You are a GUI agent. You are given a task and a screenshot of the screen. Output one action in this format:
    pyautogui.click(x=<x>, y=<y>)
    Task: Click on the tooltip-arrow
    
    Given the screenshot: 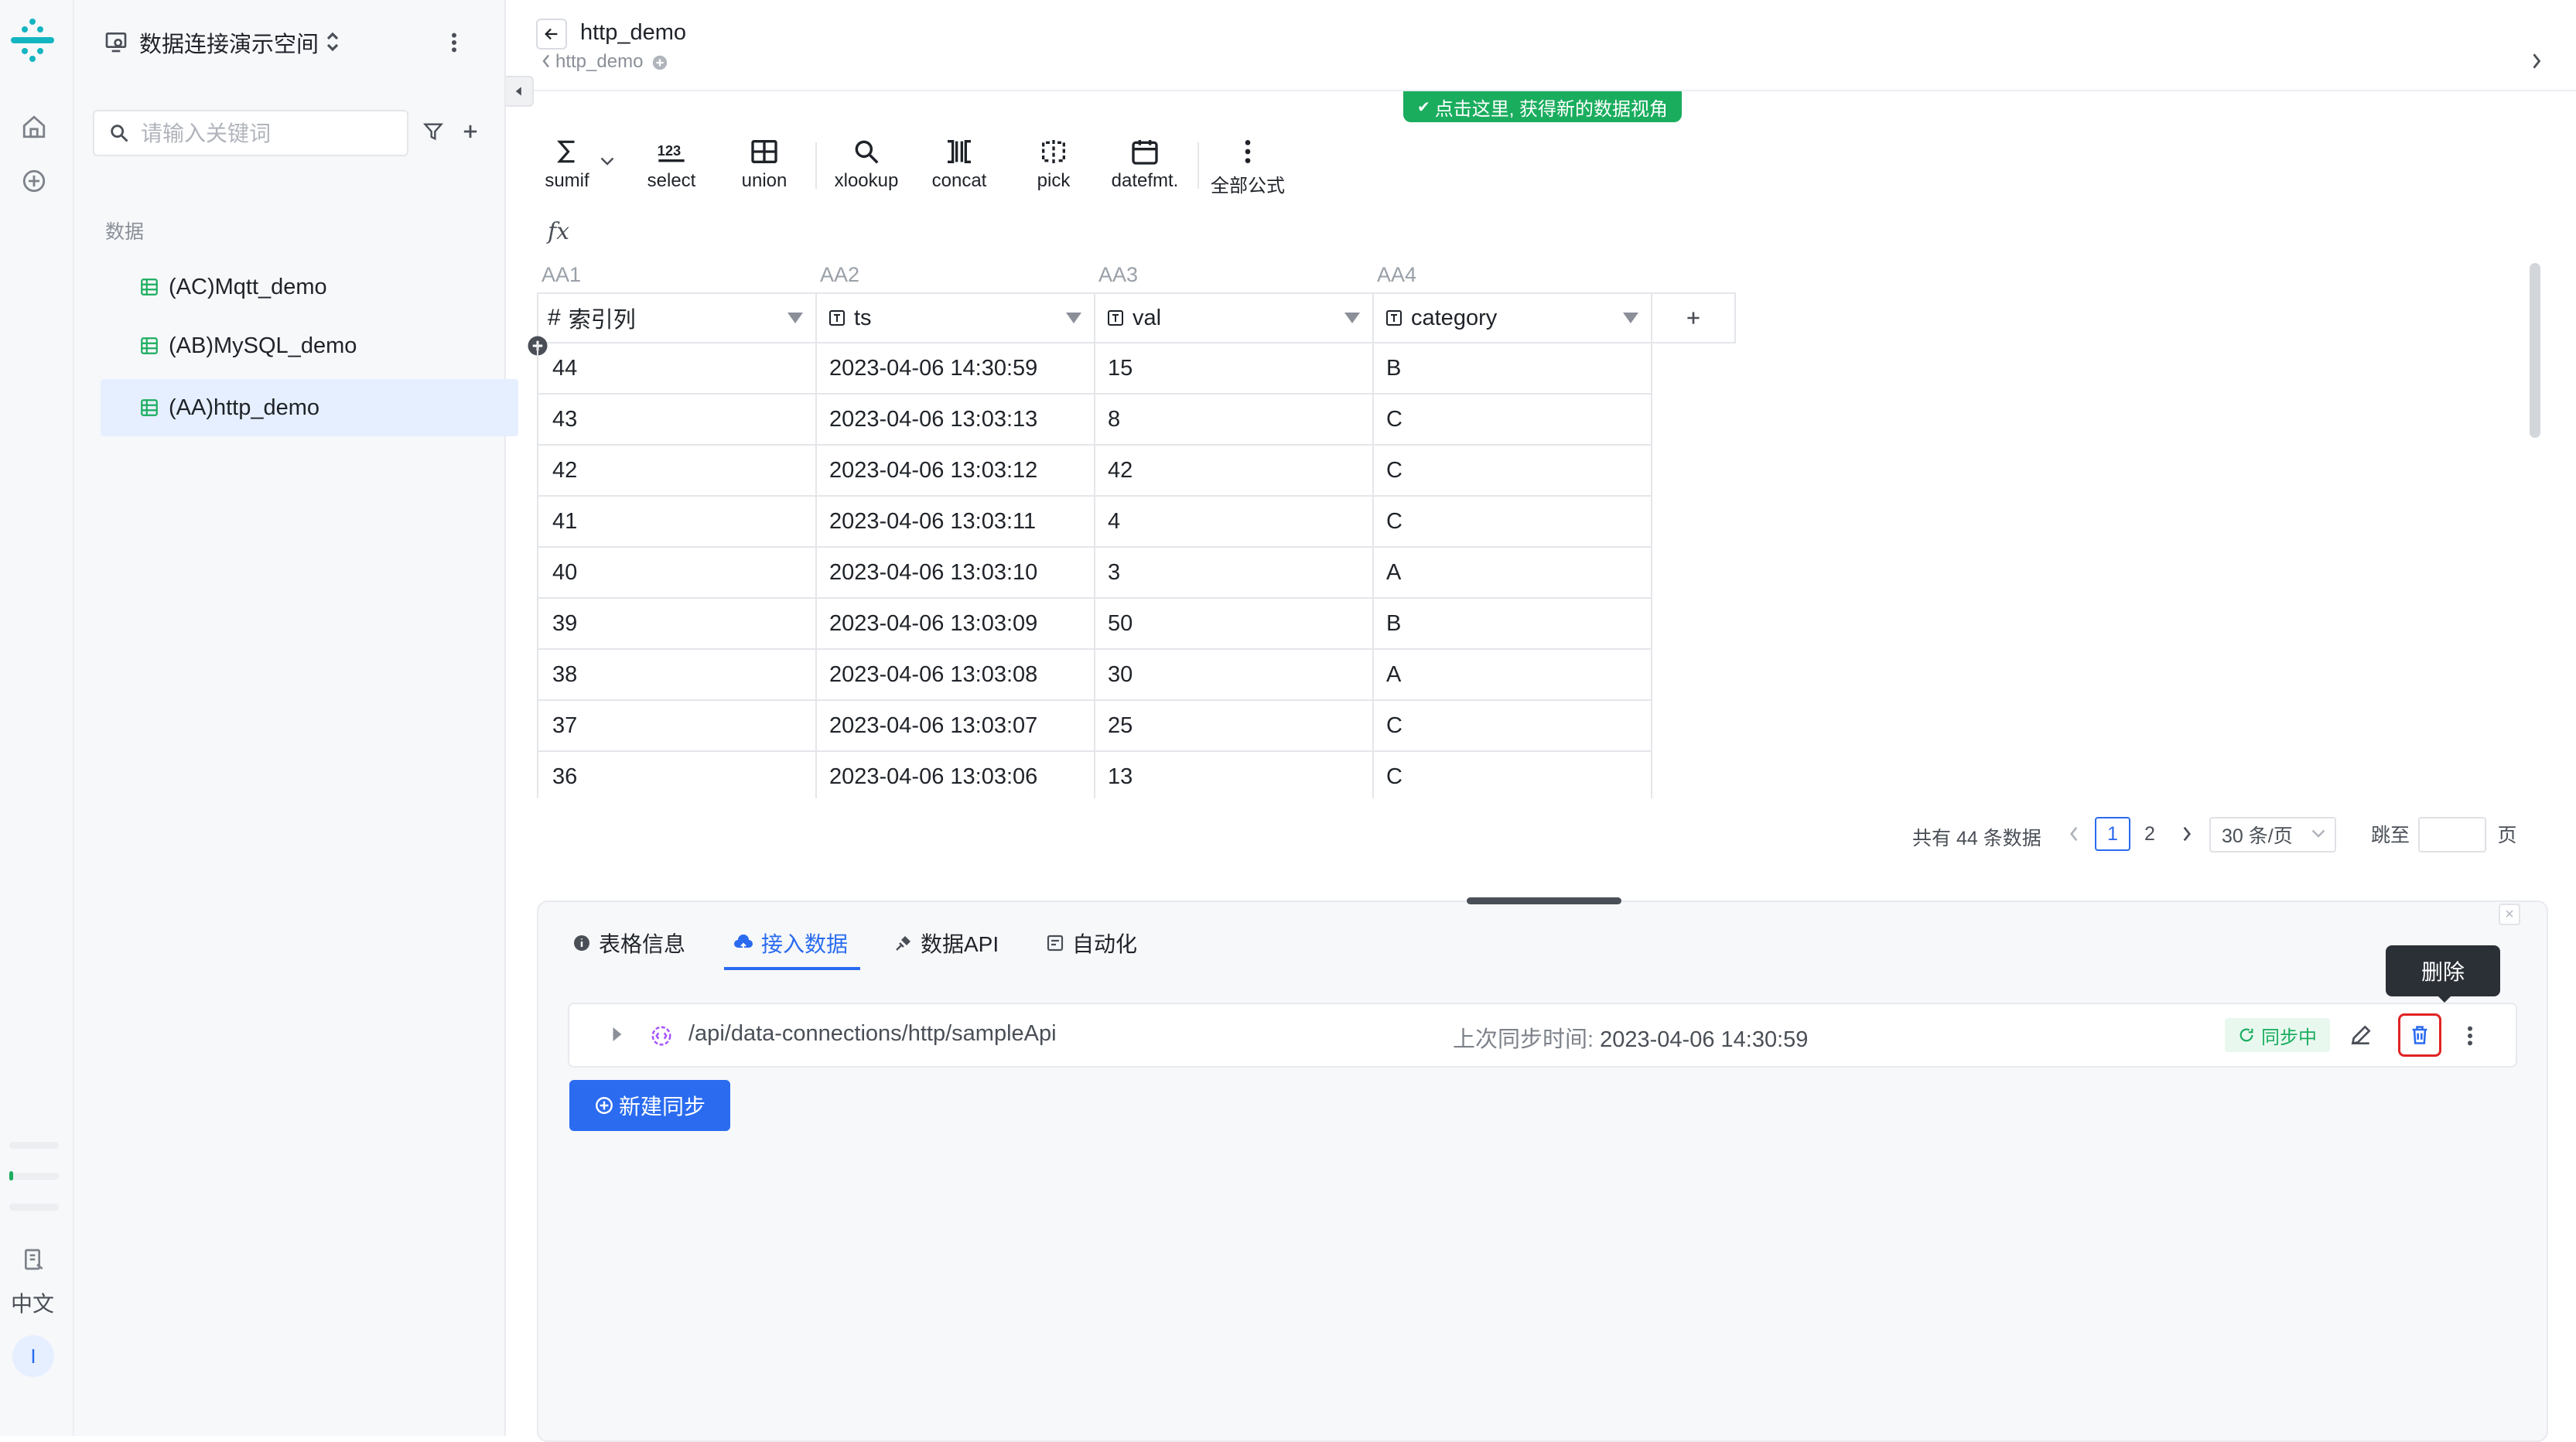 What is the action you would take?
    pyautogui.click(x=2444, y=999)
    